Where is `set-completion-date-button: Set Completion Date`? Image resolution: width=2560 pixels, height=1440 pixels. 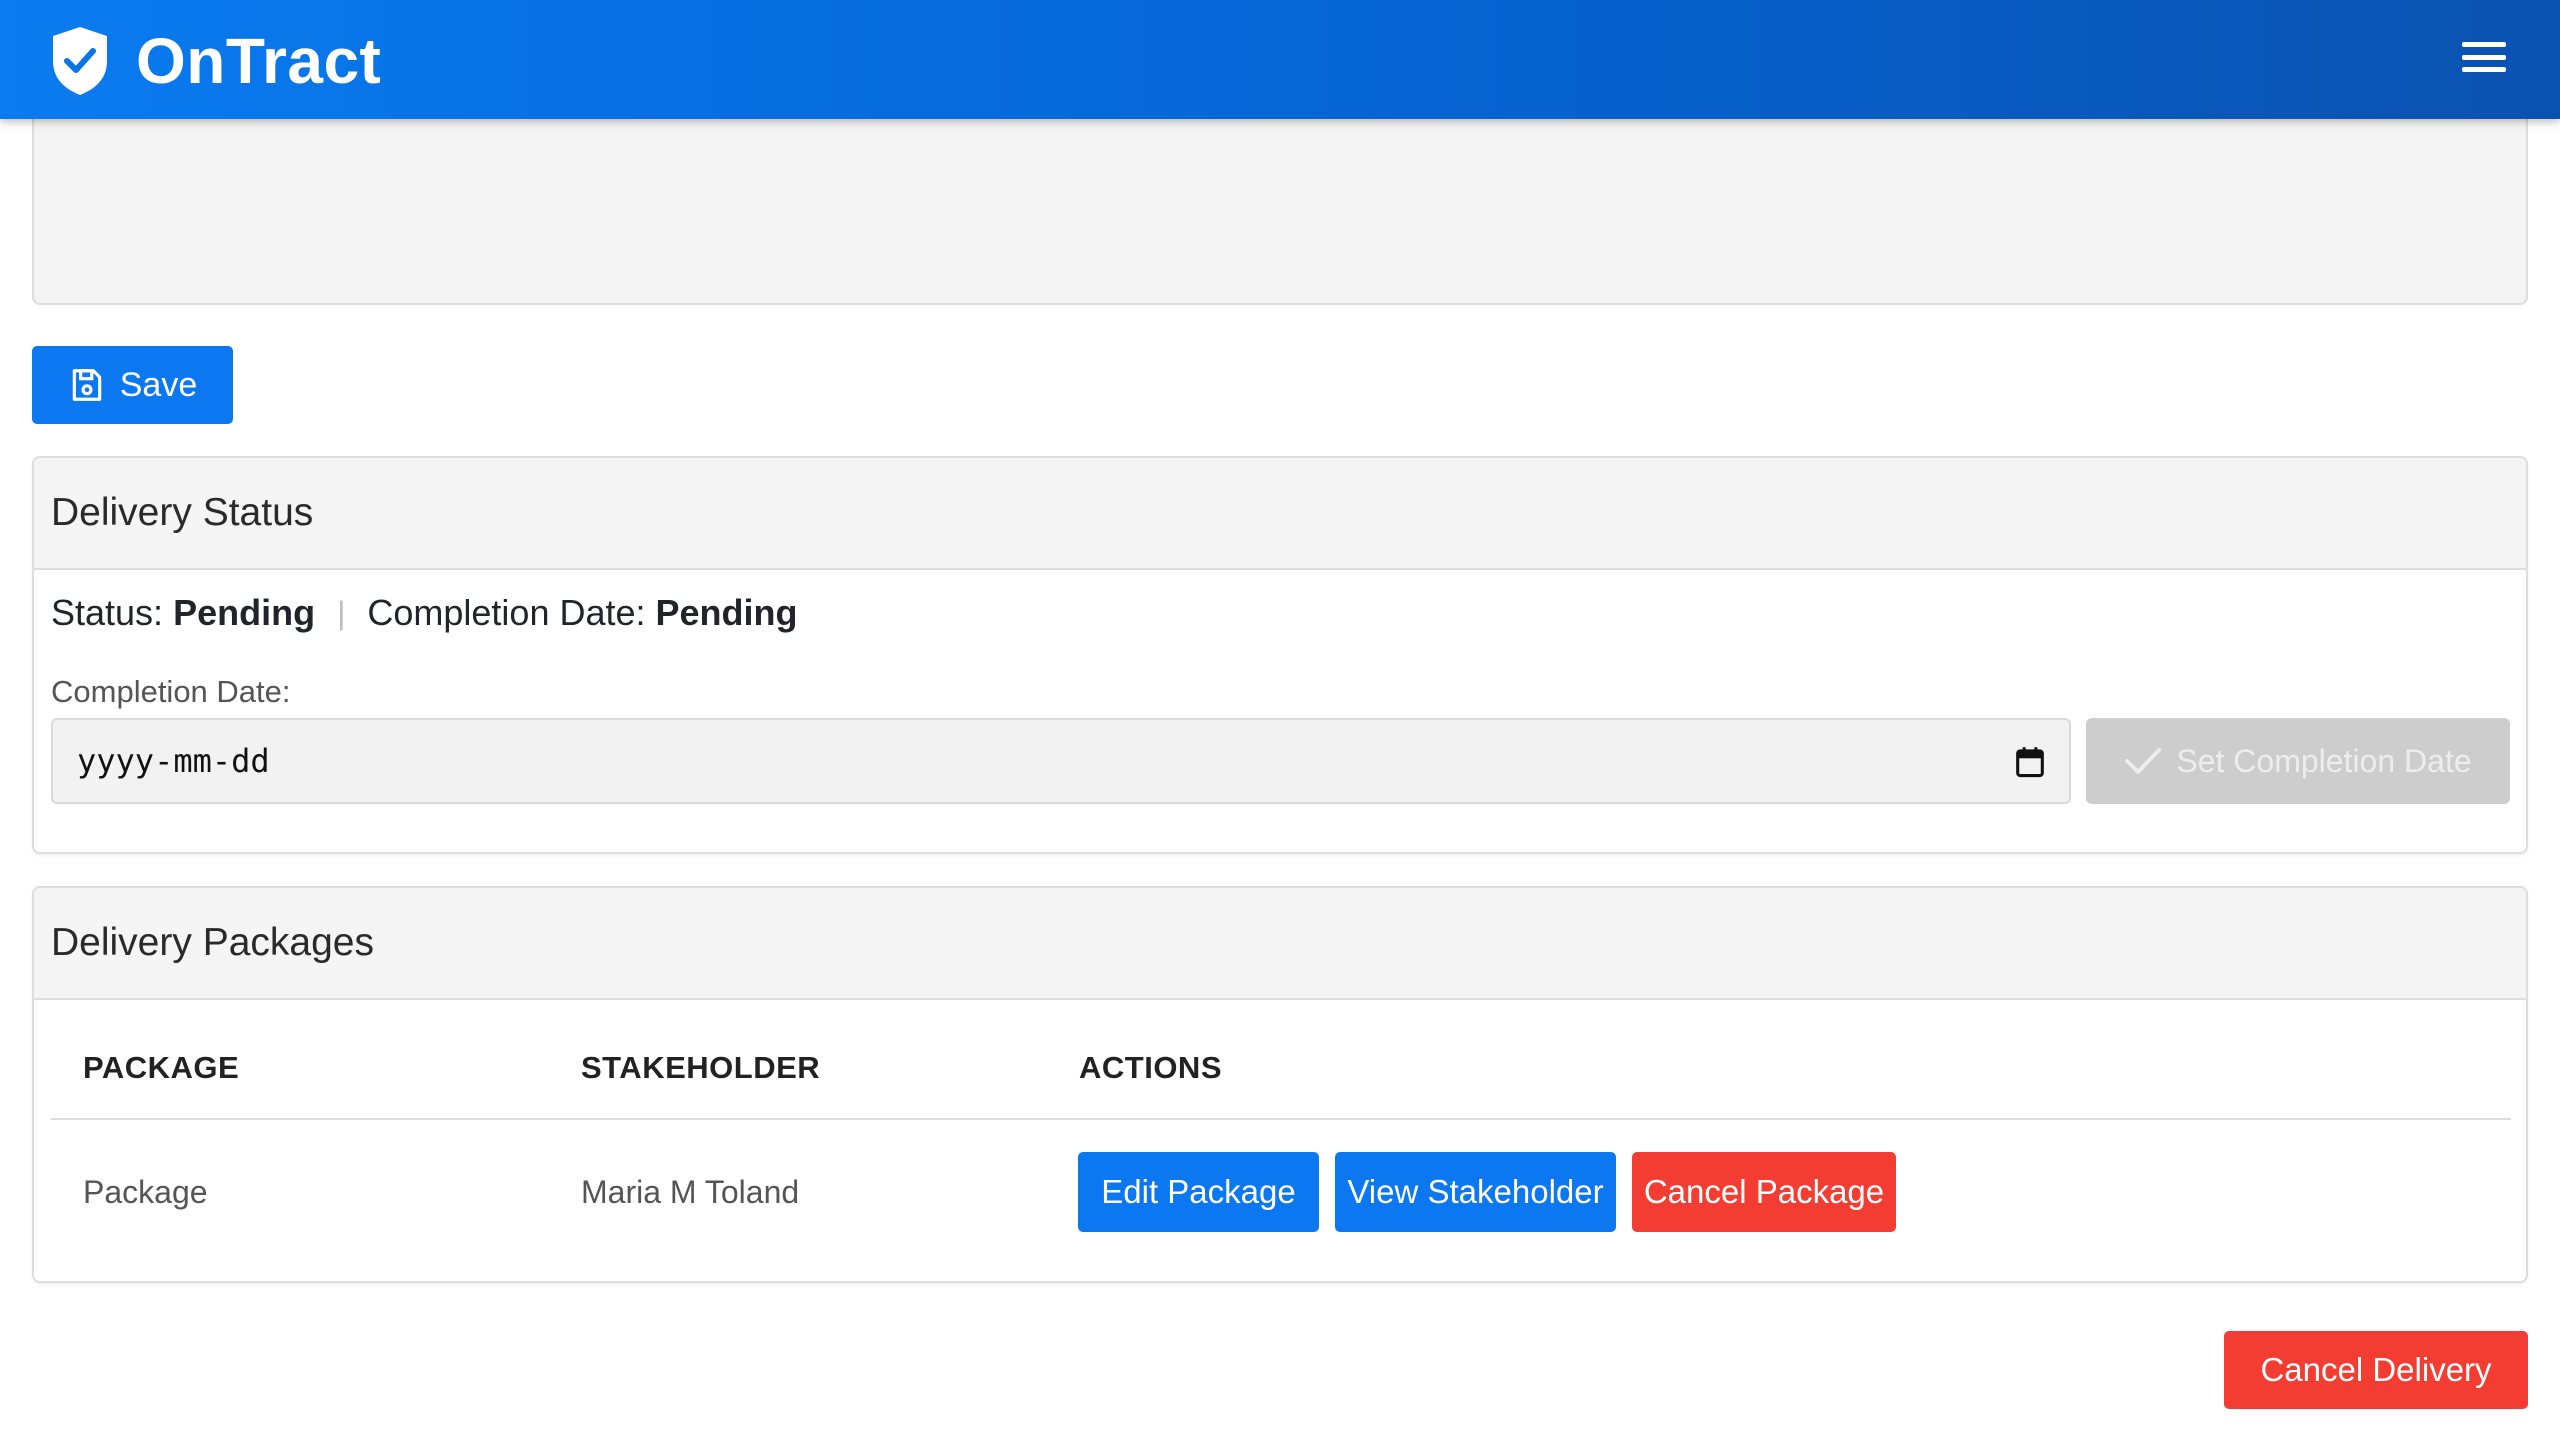 set-completion-date-button: Set Completion Date is located at coordinates (2298, 761).